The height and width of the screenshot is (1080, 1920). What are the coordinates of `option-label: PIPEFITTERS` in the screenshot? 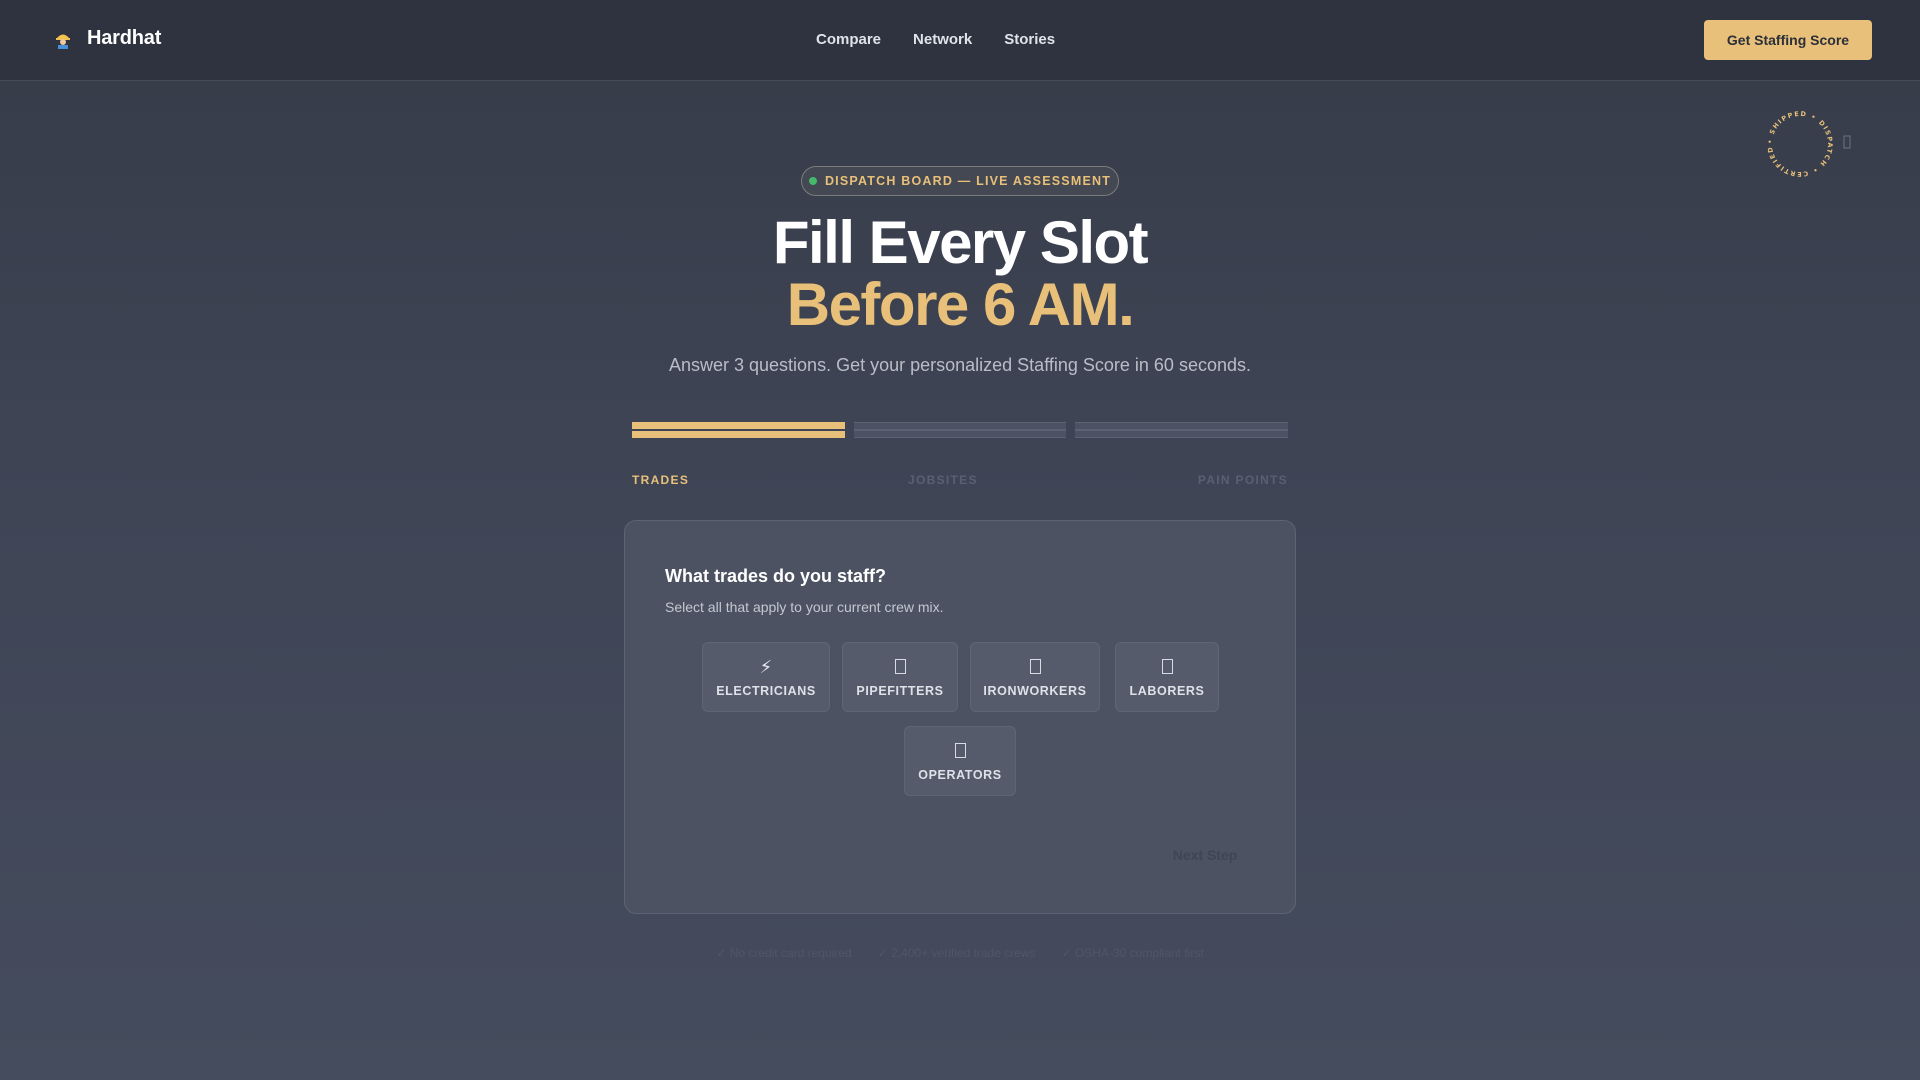 It's located at (900, 690).